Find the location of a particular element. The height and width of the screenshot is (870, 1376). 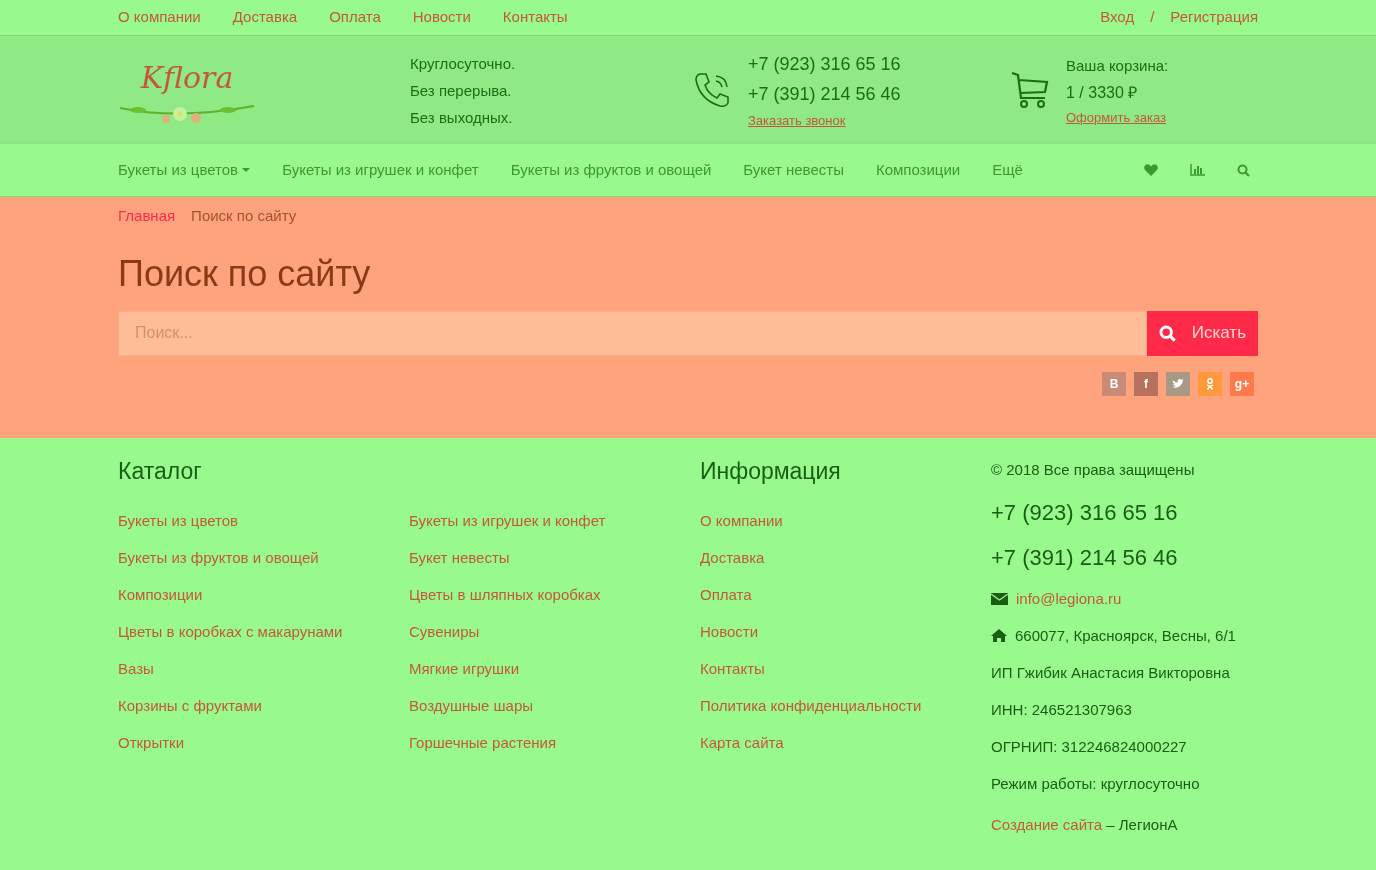

footer-catalog-link: Букеты из цветов is located at coordinates (251, 520).